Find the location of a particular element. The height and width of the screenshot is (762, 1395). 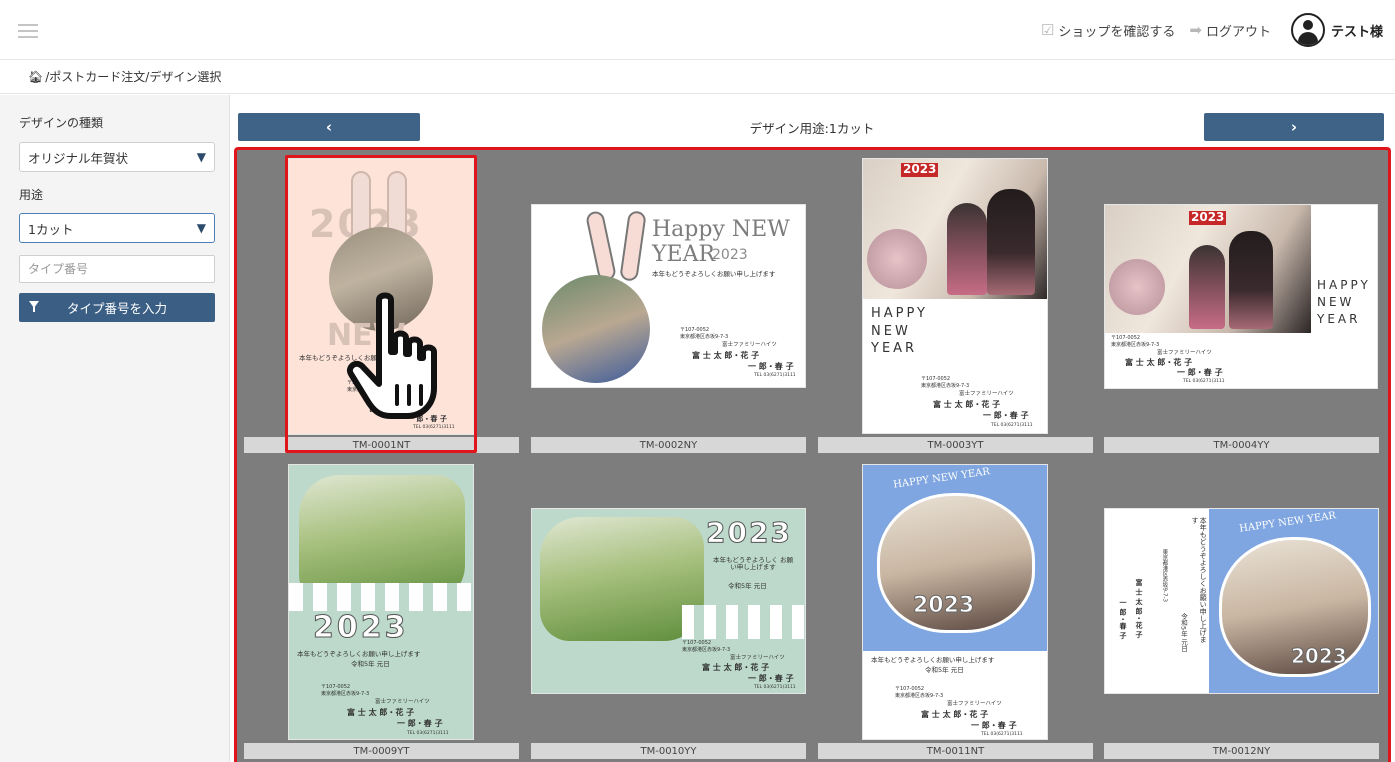

next-button: › is located at coordinates (1294, 127).